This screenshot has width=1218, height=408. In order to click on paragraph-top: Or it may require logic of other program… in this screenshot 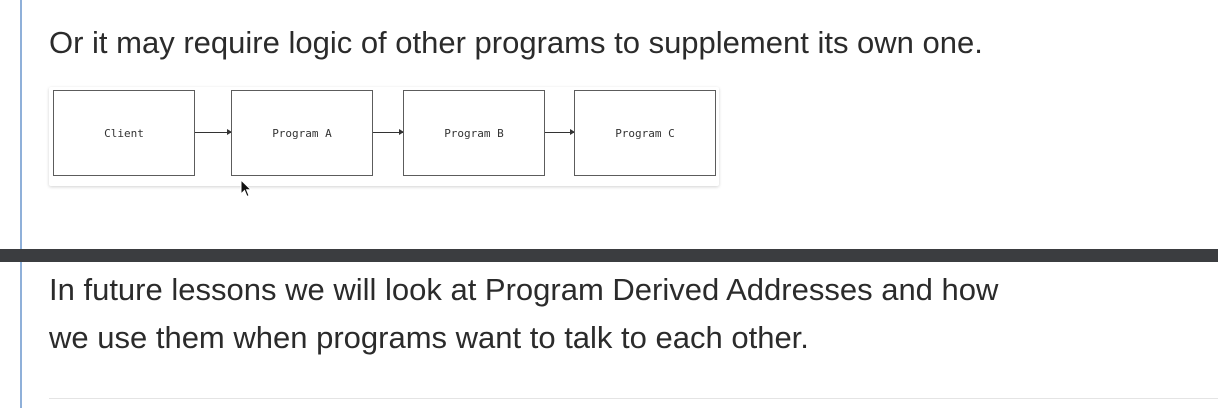, I will do `click(516, 42)`.